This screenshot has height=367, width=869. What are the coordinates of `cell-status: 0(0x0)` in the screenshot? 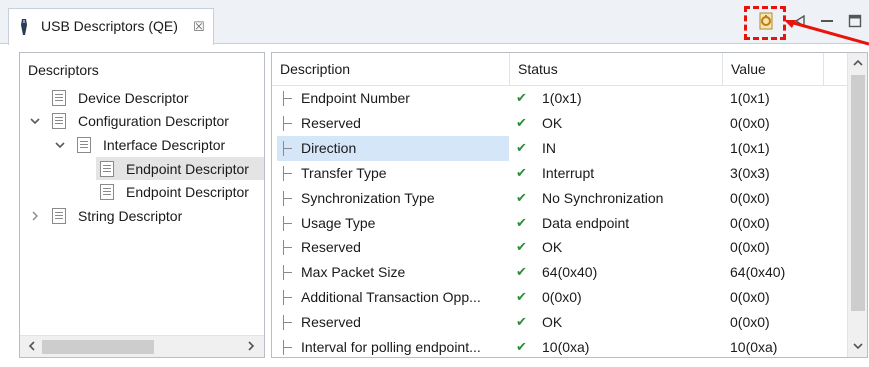 It's located at (562, 297).